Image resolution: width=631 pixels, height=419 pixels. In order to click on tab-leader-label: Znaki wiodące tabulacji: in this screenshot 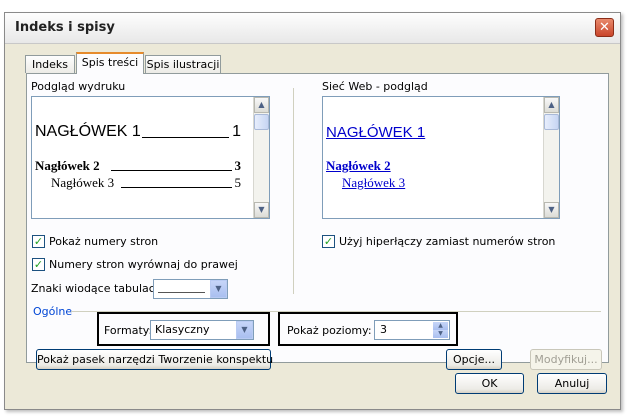, I will do `click(98, 288)`.